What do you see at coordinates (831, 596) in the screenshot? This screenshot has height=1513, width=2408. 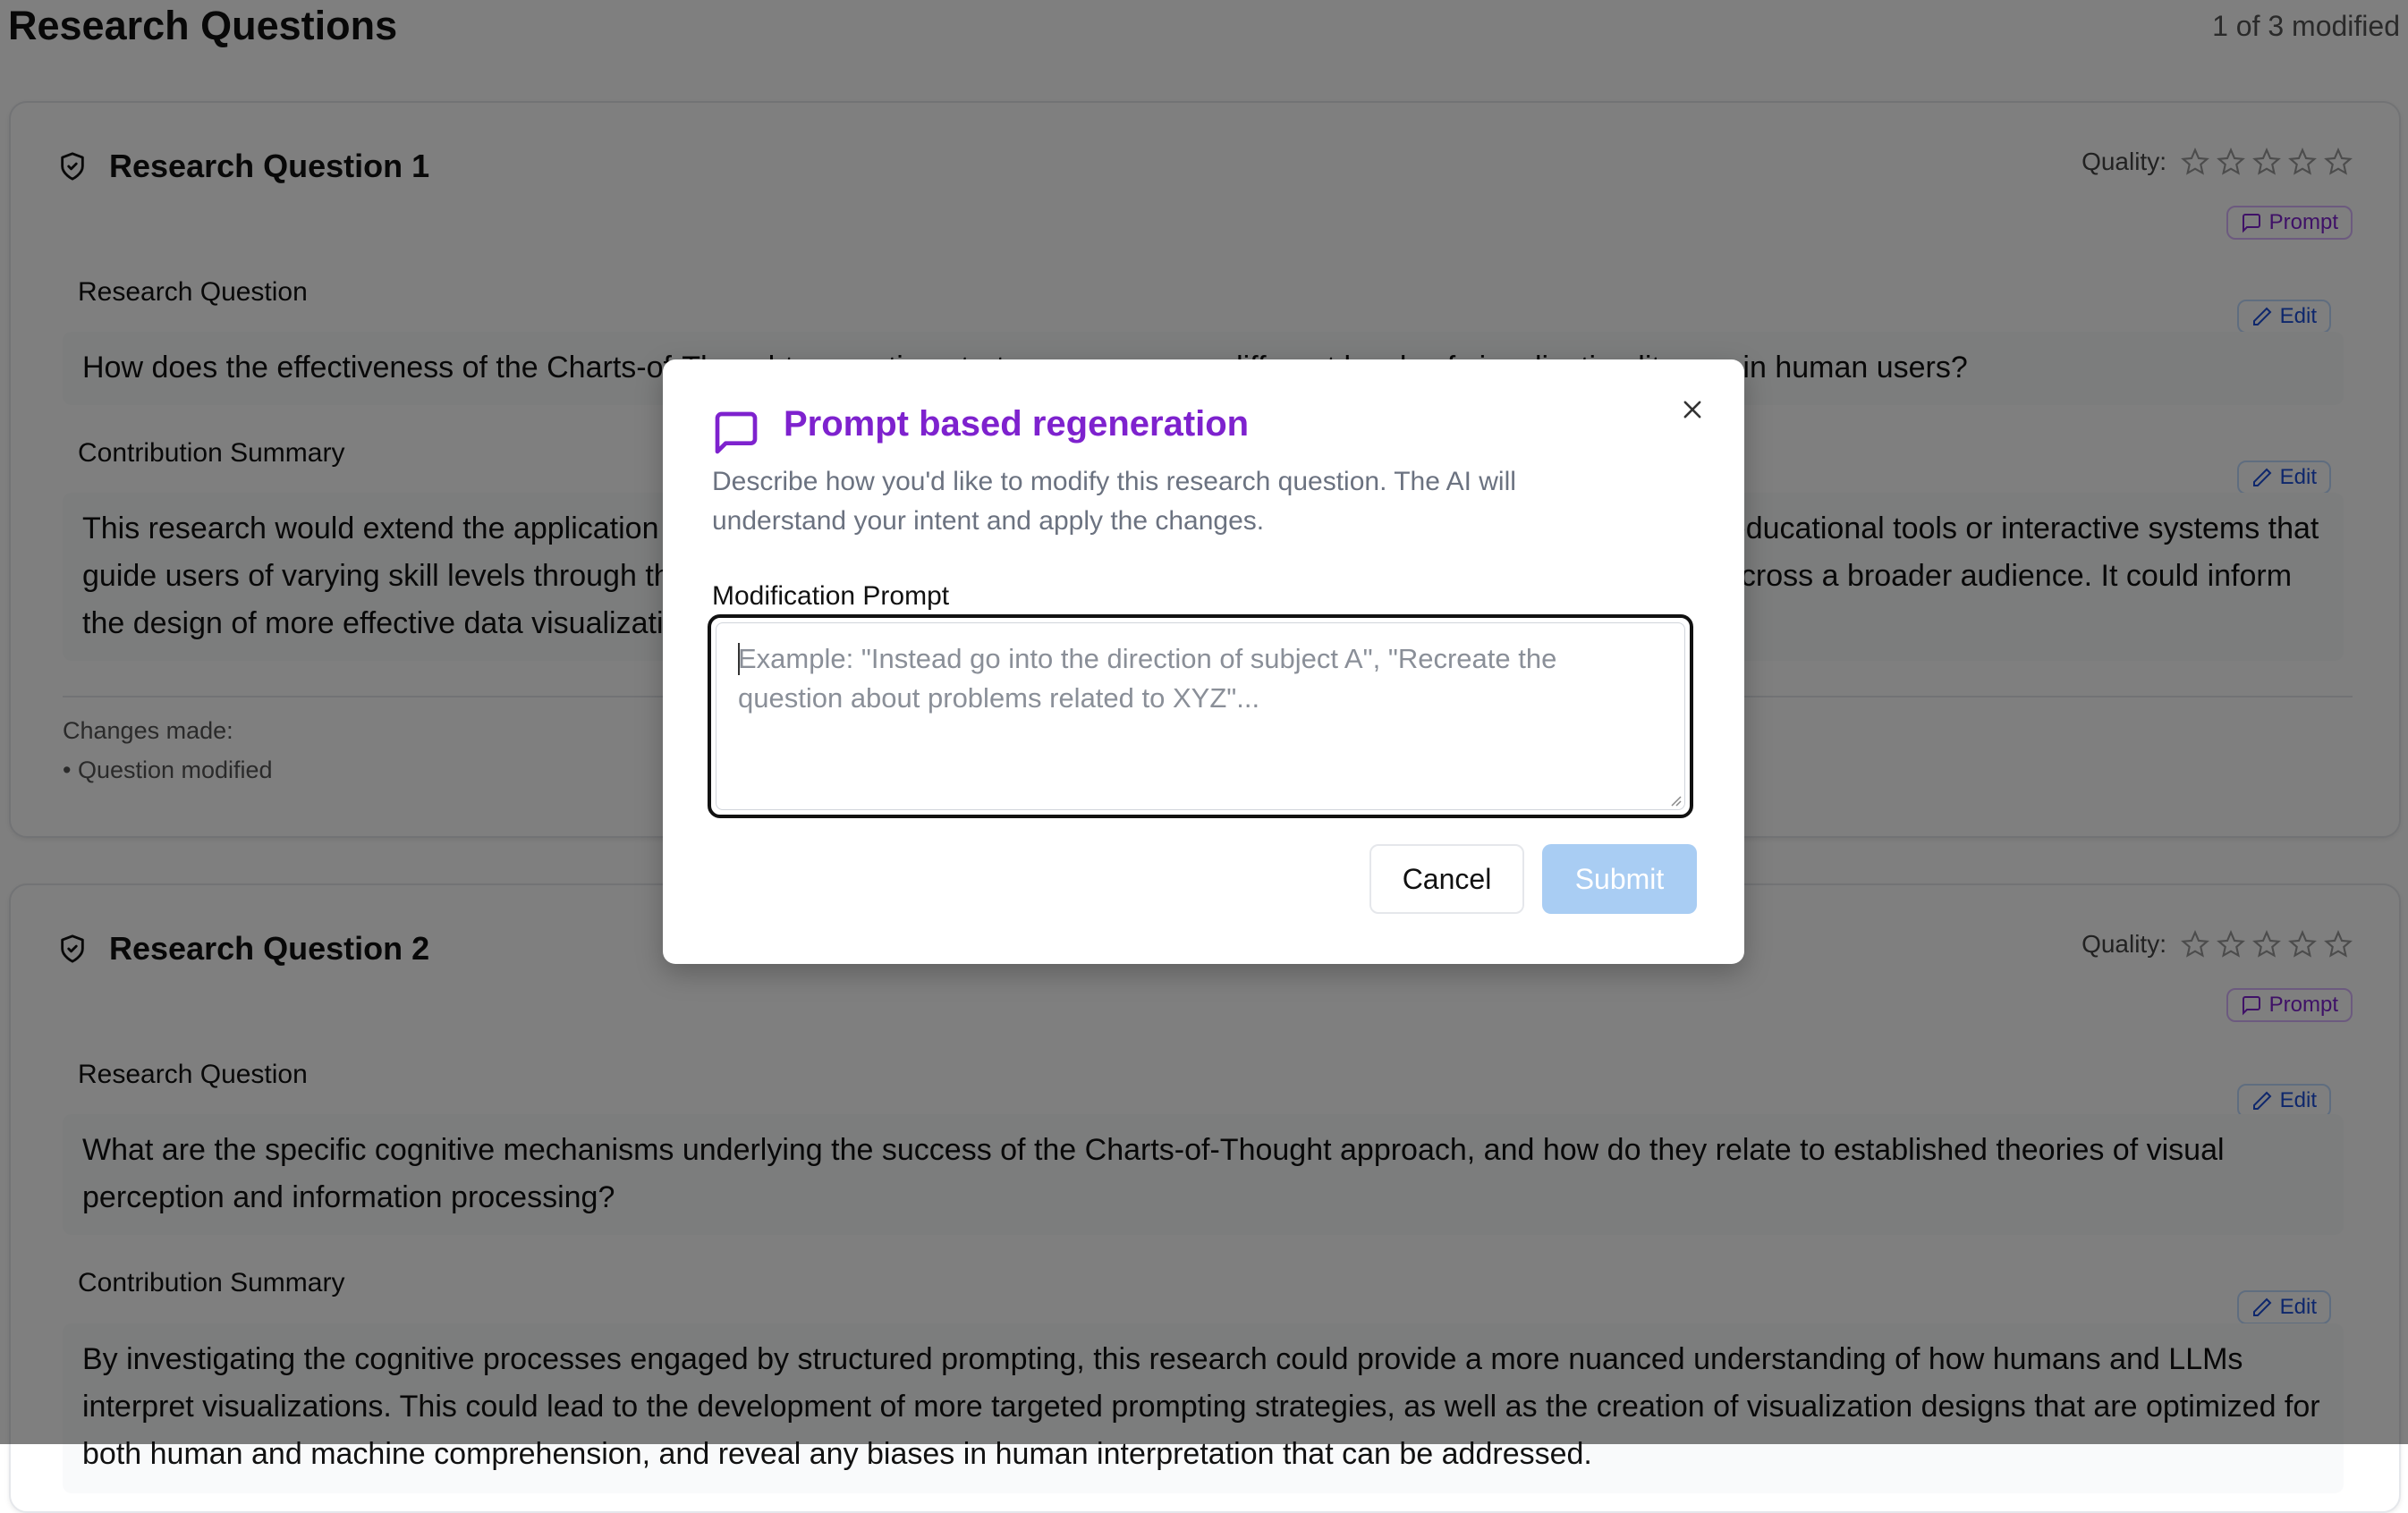 I see `modification-prompt-label: Modification Prompt` at bounding box center [831, 596].